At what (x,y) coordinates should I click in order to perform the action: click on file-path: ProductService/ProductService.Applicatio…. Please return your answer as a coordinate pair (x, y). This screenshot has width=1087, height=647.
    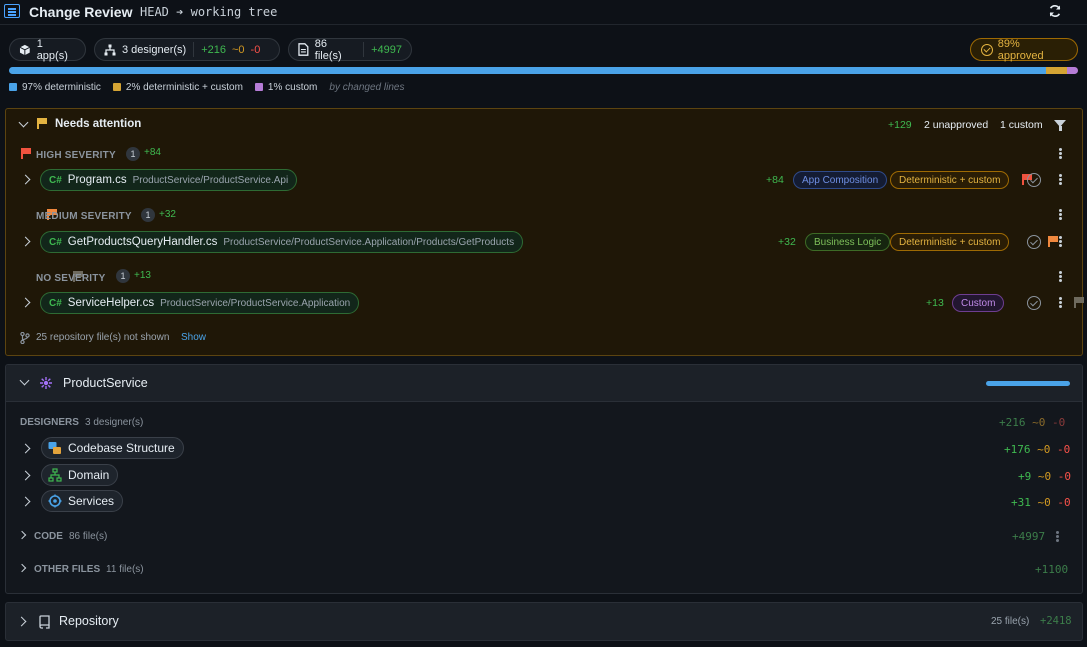
    Looking at the image, I should click on (255, 303).